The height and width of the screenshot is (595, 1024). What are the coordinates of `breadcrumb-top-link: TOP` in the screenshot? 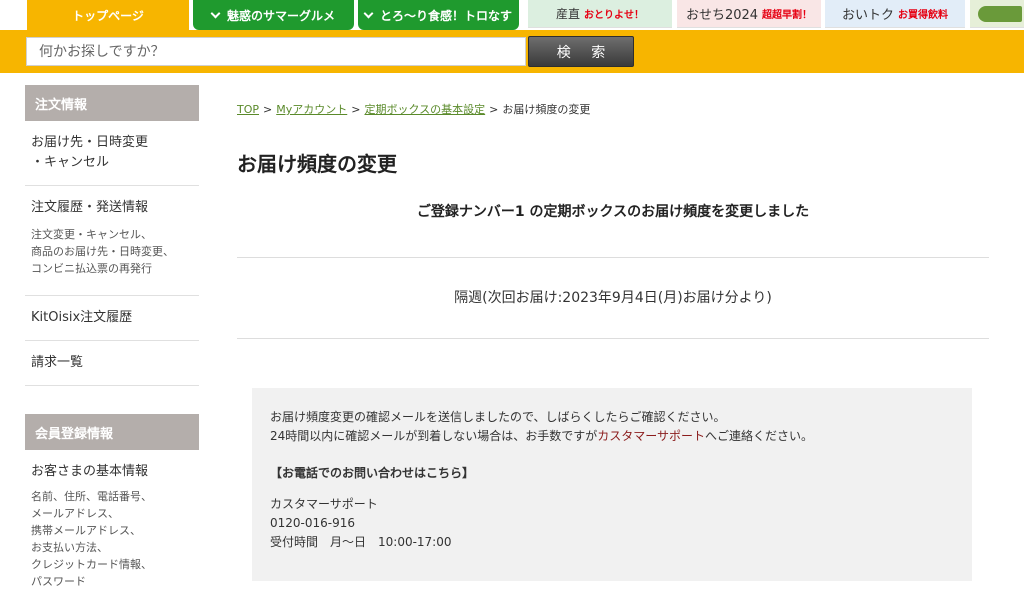 It's located at (248, 109).